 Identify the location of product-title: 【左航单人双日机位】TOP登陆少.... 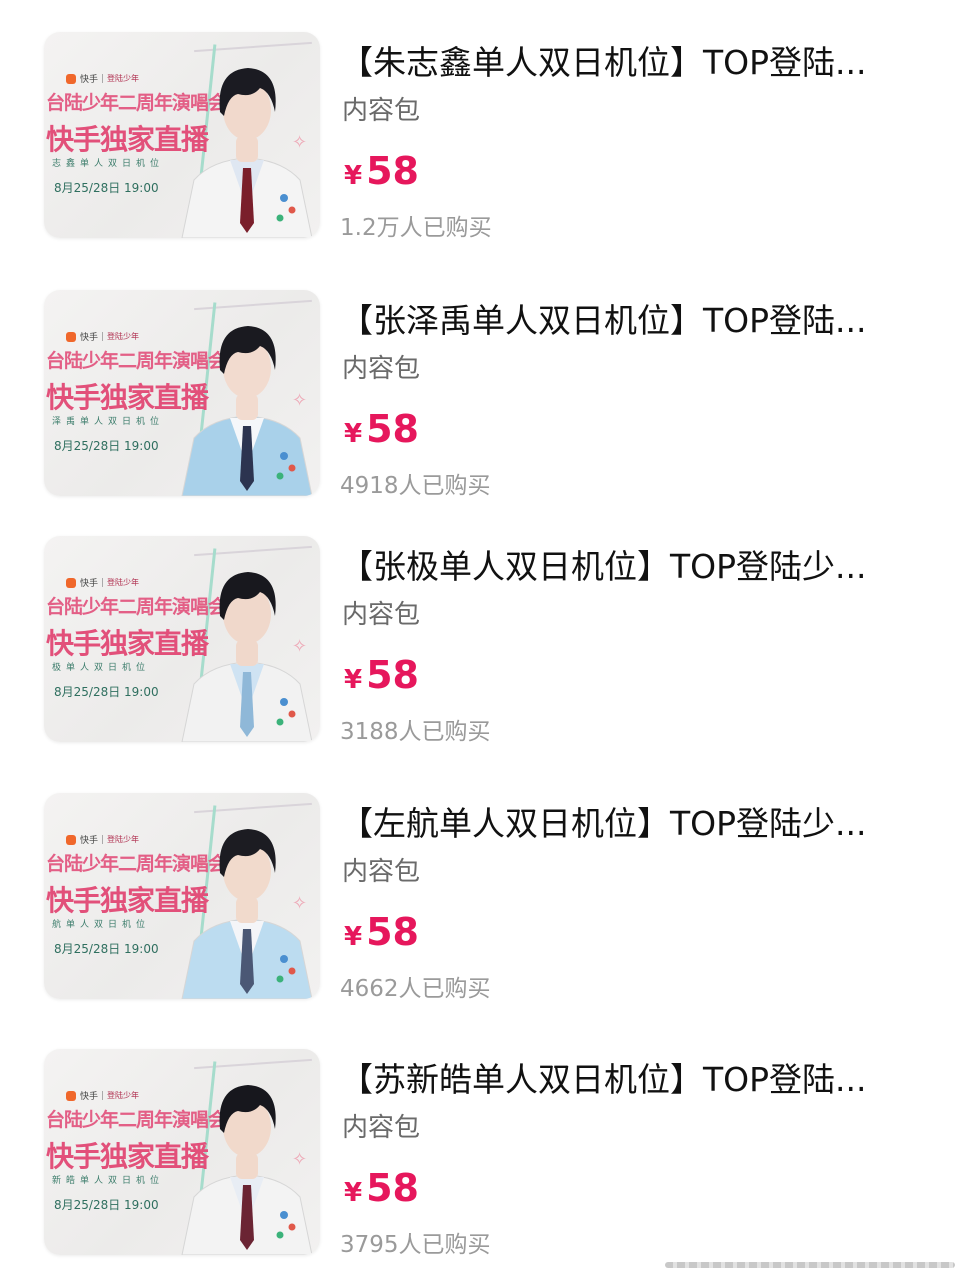
(620, 821).